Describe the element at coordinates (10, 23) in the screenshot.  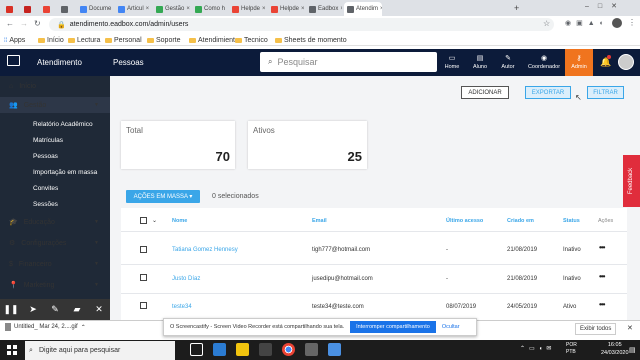
I see `back-icon: ←` at that location.